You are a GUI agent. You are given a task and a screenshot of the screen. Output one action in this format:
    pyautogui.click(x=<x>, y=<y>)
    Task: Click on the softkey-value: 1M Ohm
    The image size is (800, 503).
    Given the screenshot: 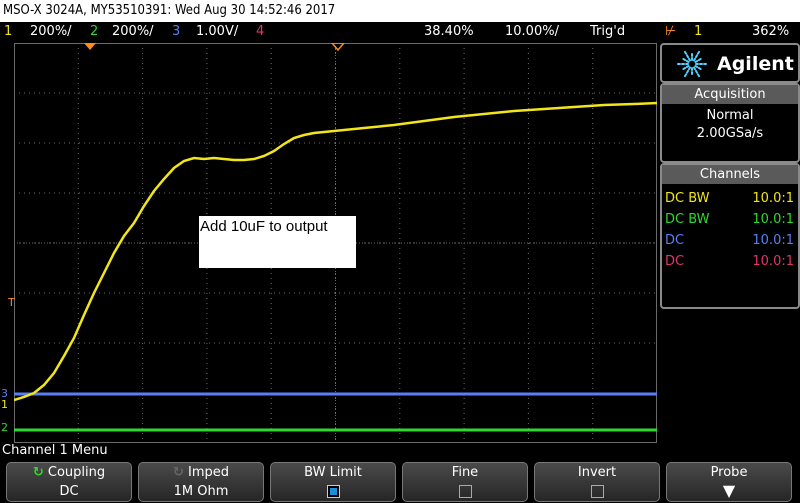 What is the action you would take?
    pyautogui.click(x=201, y=491)
    